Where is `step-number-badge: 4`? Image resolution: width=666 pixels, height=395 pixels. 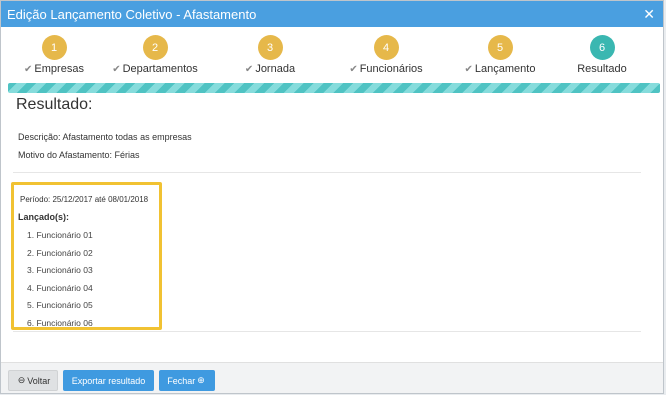 step-number-badge: 4 is located at coordinates (386, 47).